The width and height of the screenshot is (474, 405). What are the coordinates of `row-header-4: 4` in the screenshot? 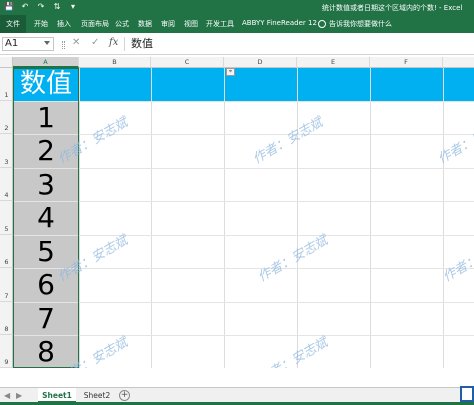 It's located at (6, 184).